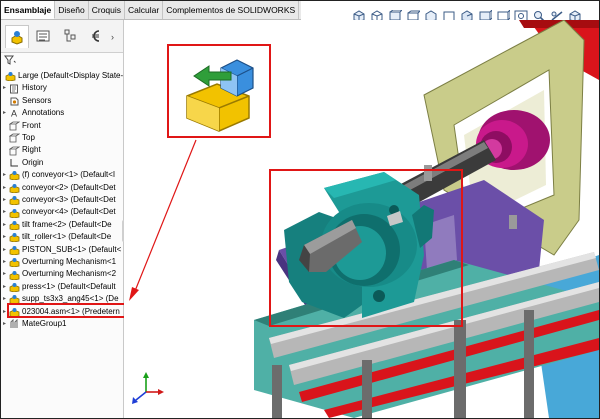  Describe the element at coordinates (231, 10) in the screenshot. I see `tab-complementos: Complementos de SOLIDWORKS` at that location.